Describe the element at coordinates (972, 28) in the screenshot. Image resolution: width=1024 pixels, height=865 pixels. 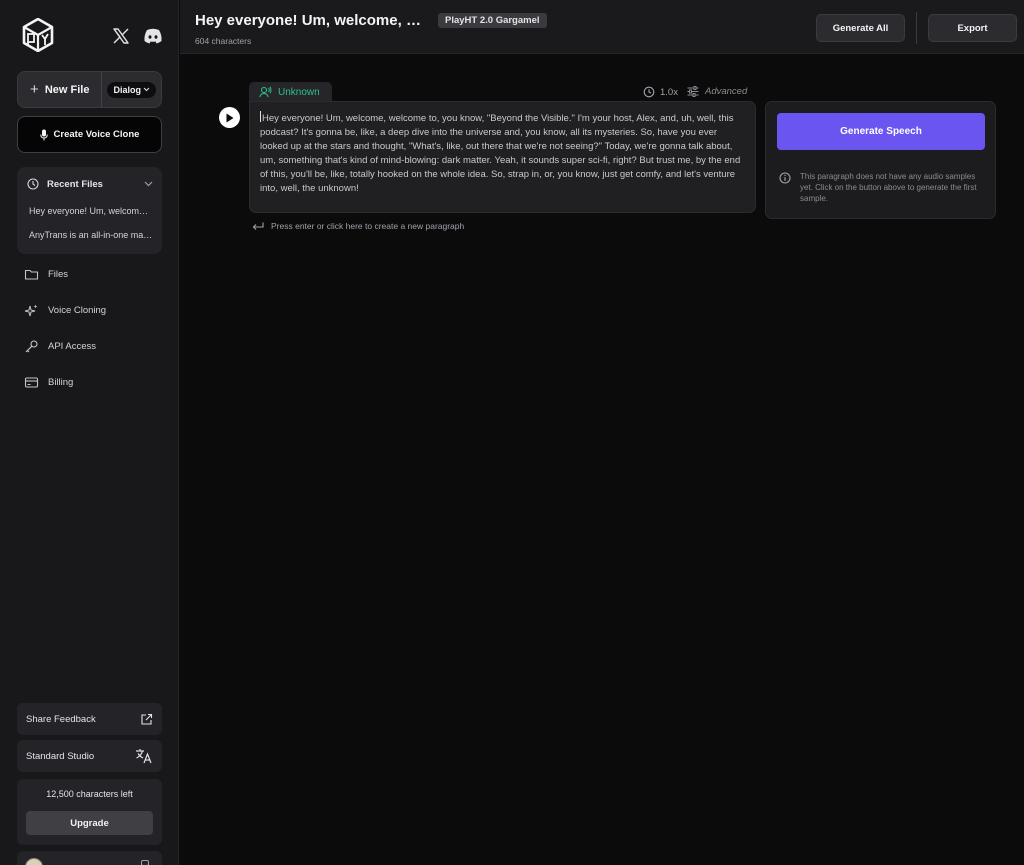
I see `export-button: Export` at that location.